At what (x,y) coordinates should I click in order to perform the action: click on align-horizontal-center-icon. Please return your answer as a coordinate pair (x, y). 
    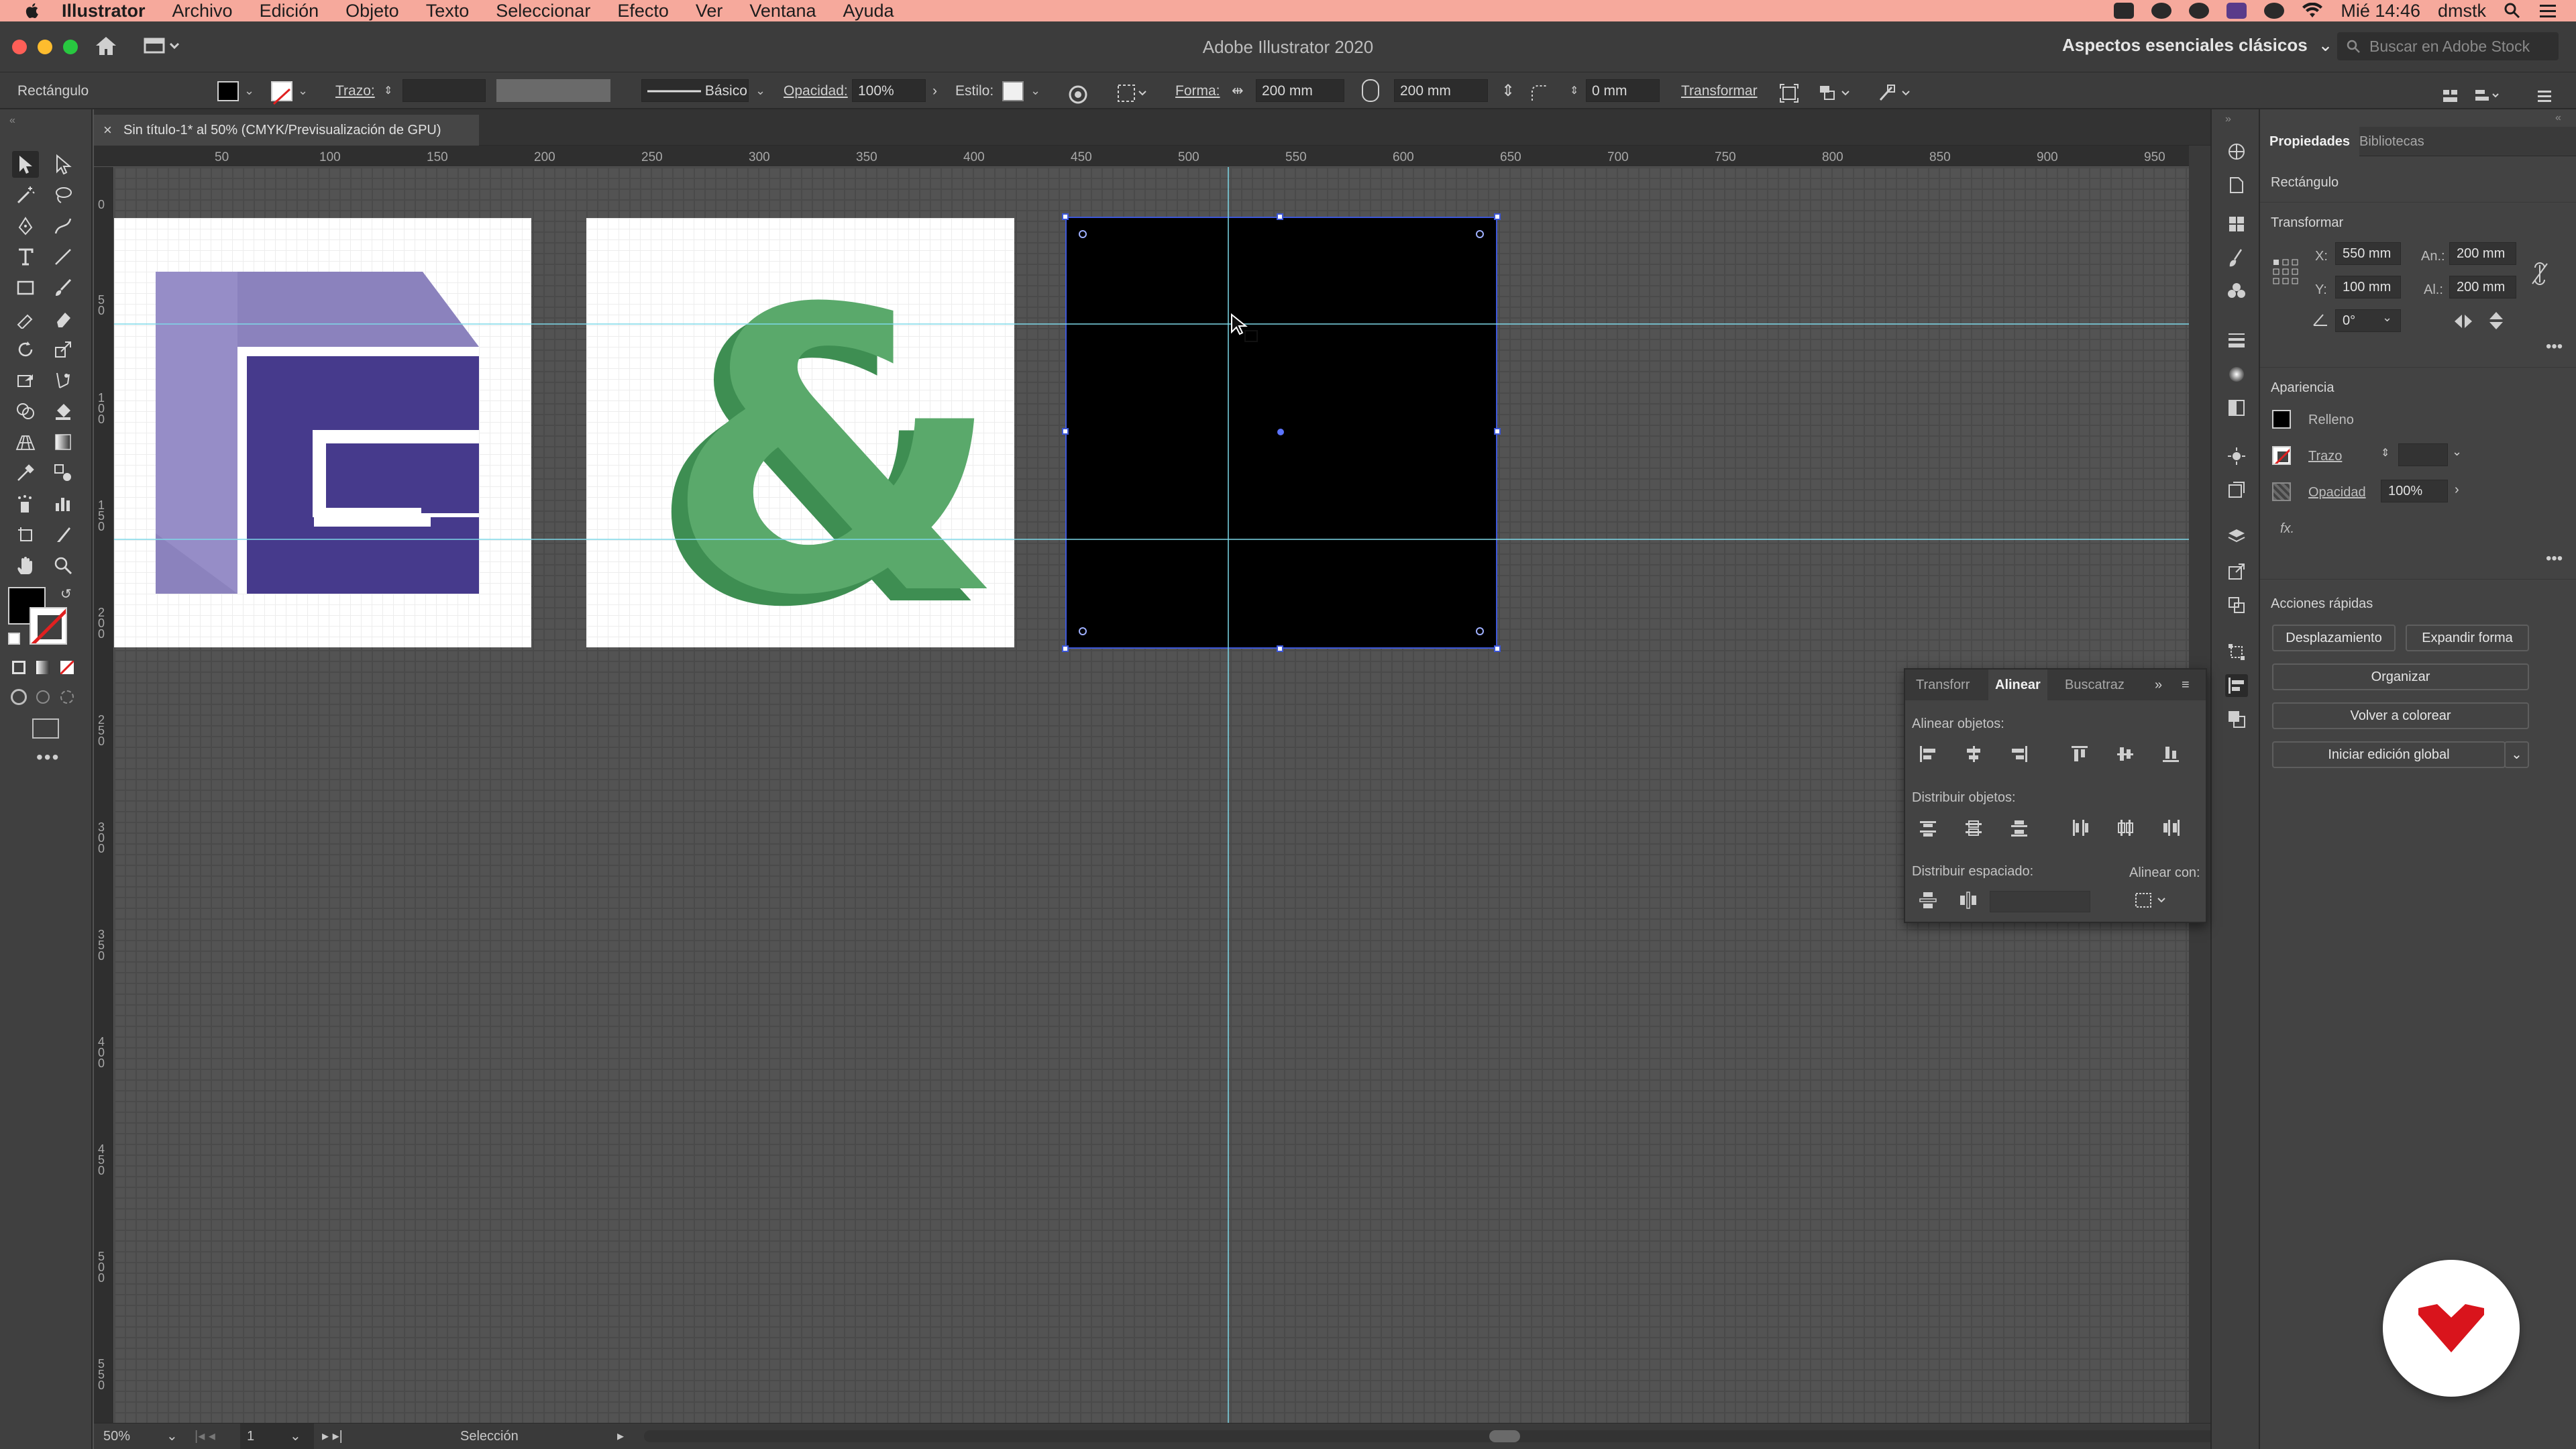
    Looking at the image, I should click on (1973, 754).